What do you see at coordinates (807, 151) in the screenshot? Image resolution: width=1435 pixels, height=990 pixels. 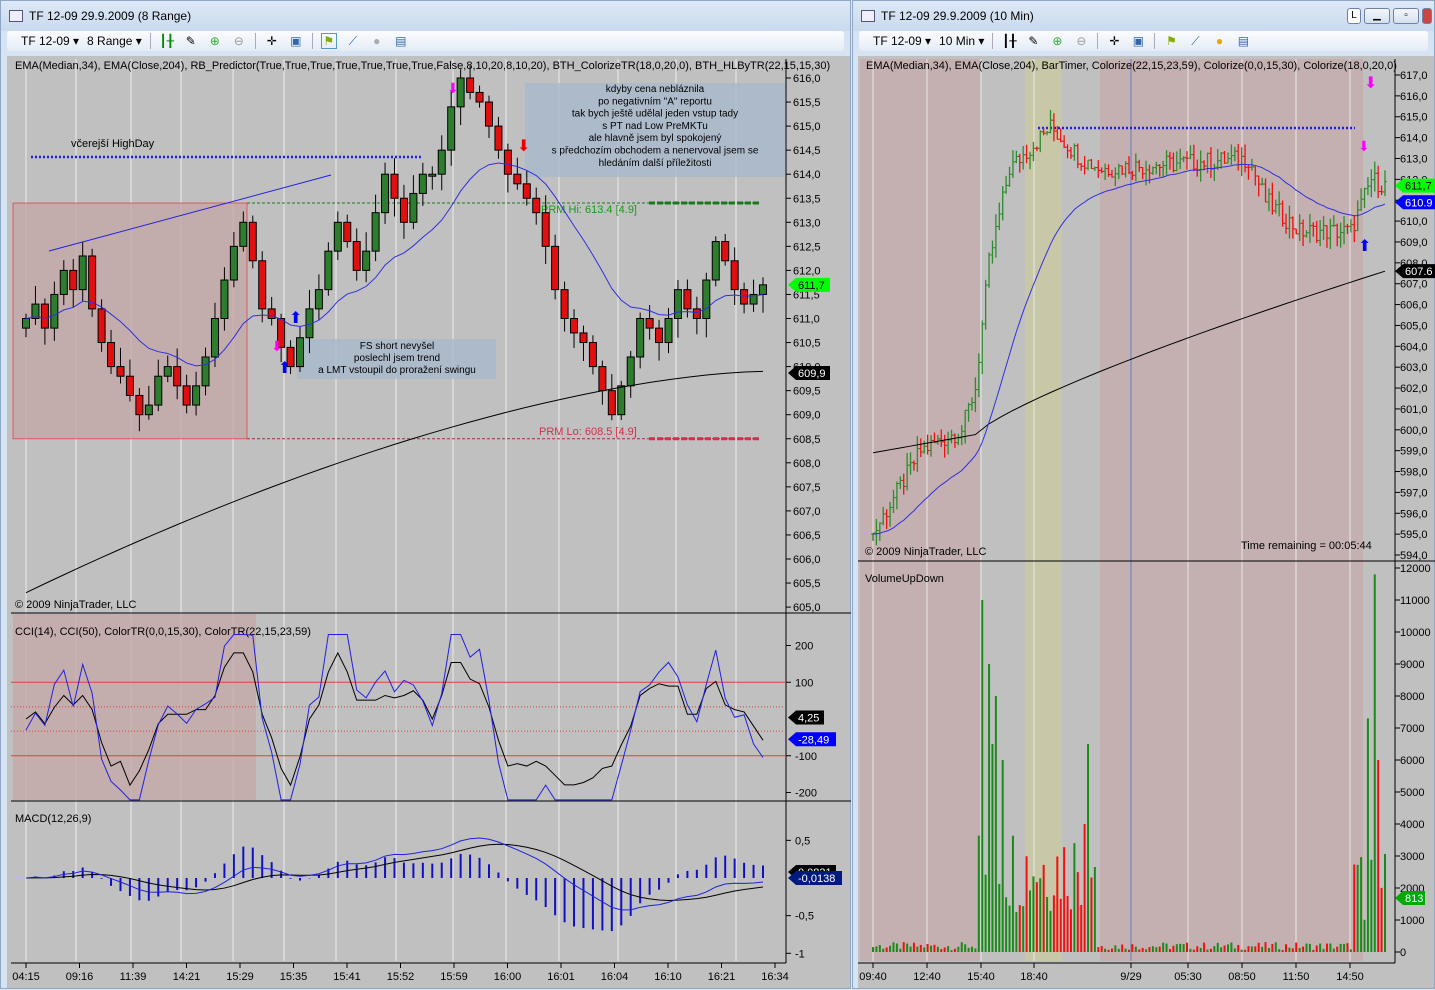 I see `price-tick-label: 614,5` at bounding box center [807, 151].